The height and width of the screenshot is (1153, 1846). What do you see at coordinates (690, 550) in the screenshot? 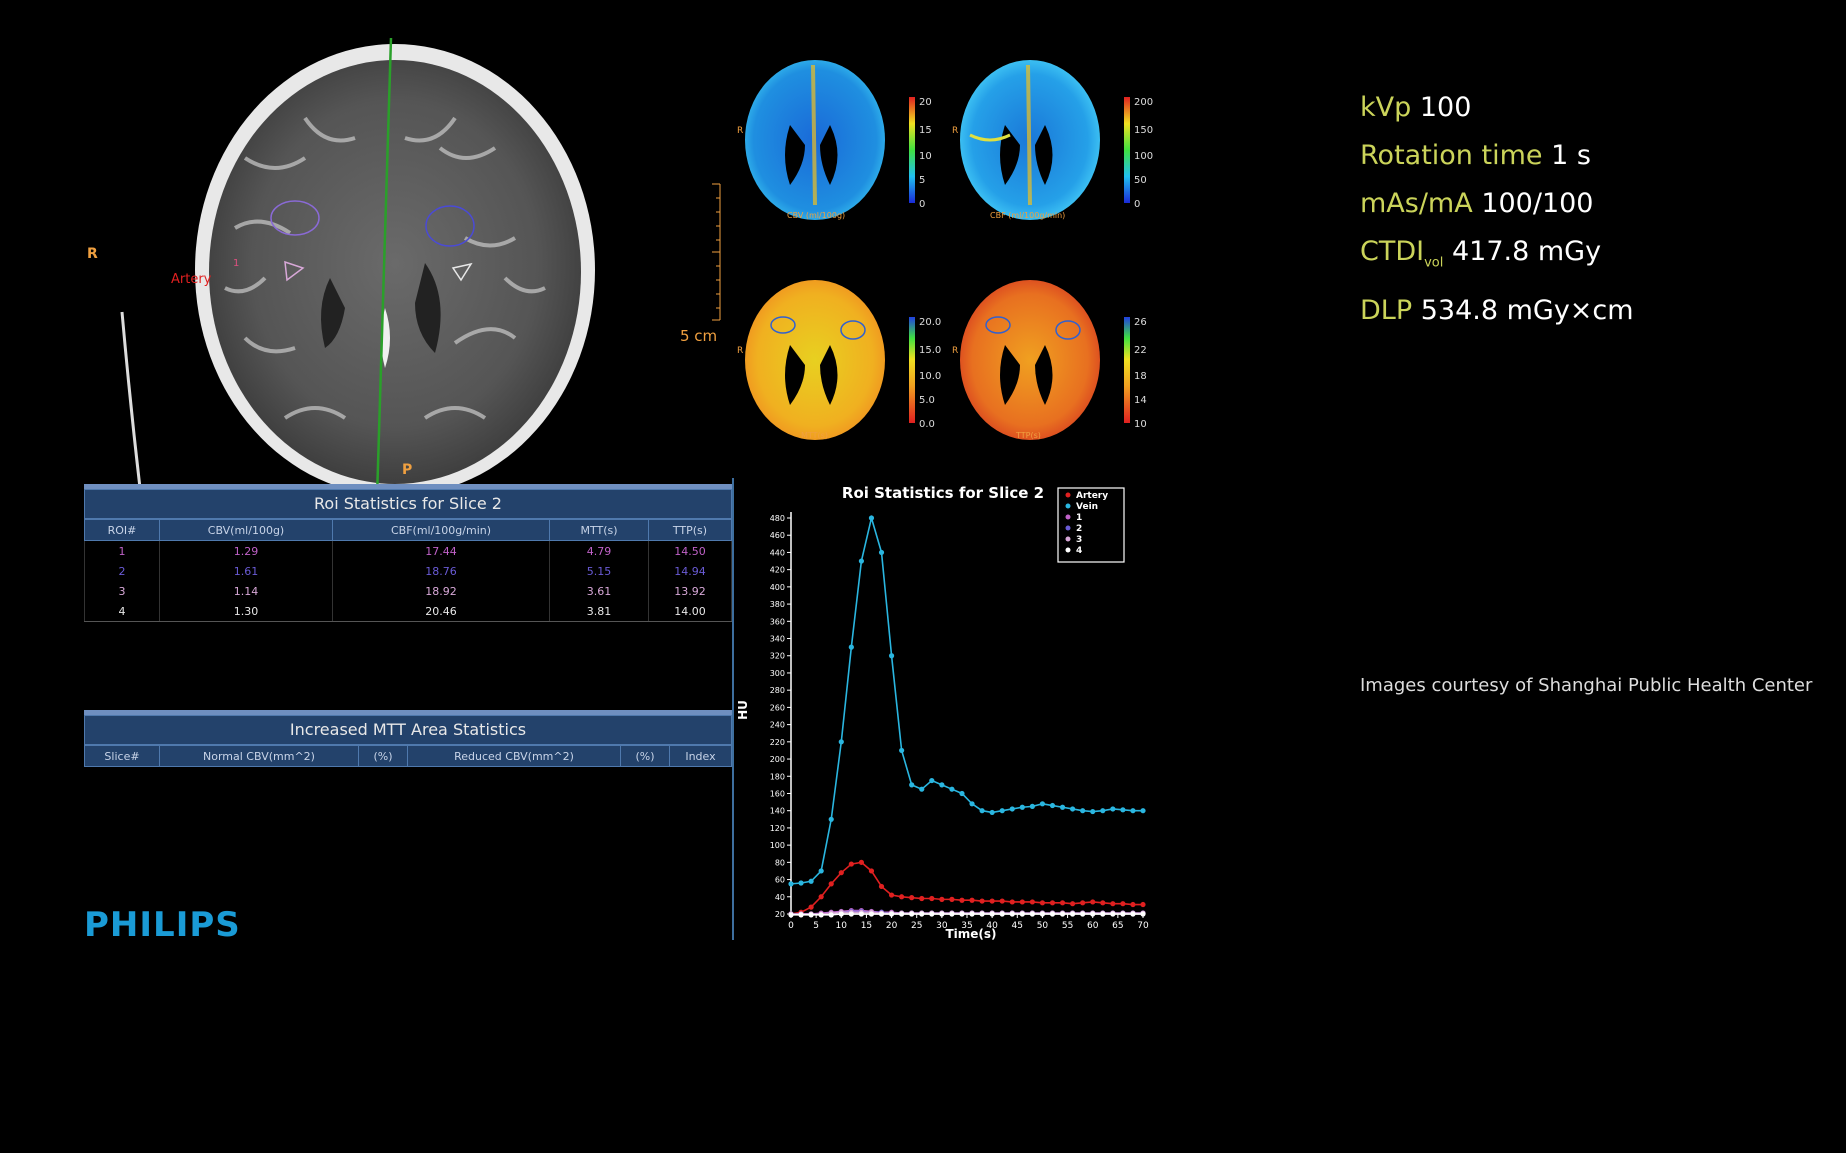
I see `roi-cell-ttp: 14.50` at bounding box center [690, 550].